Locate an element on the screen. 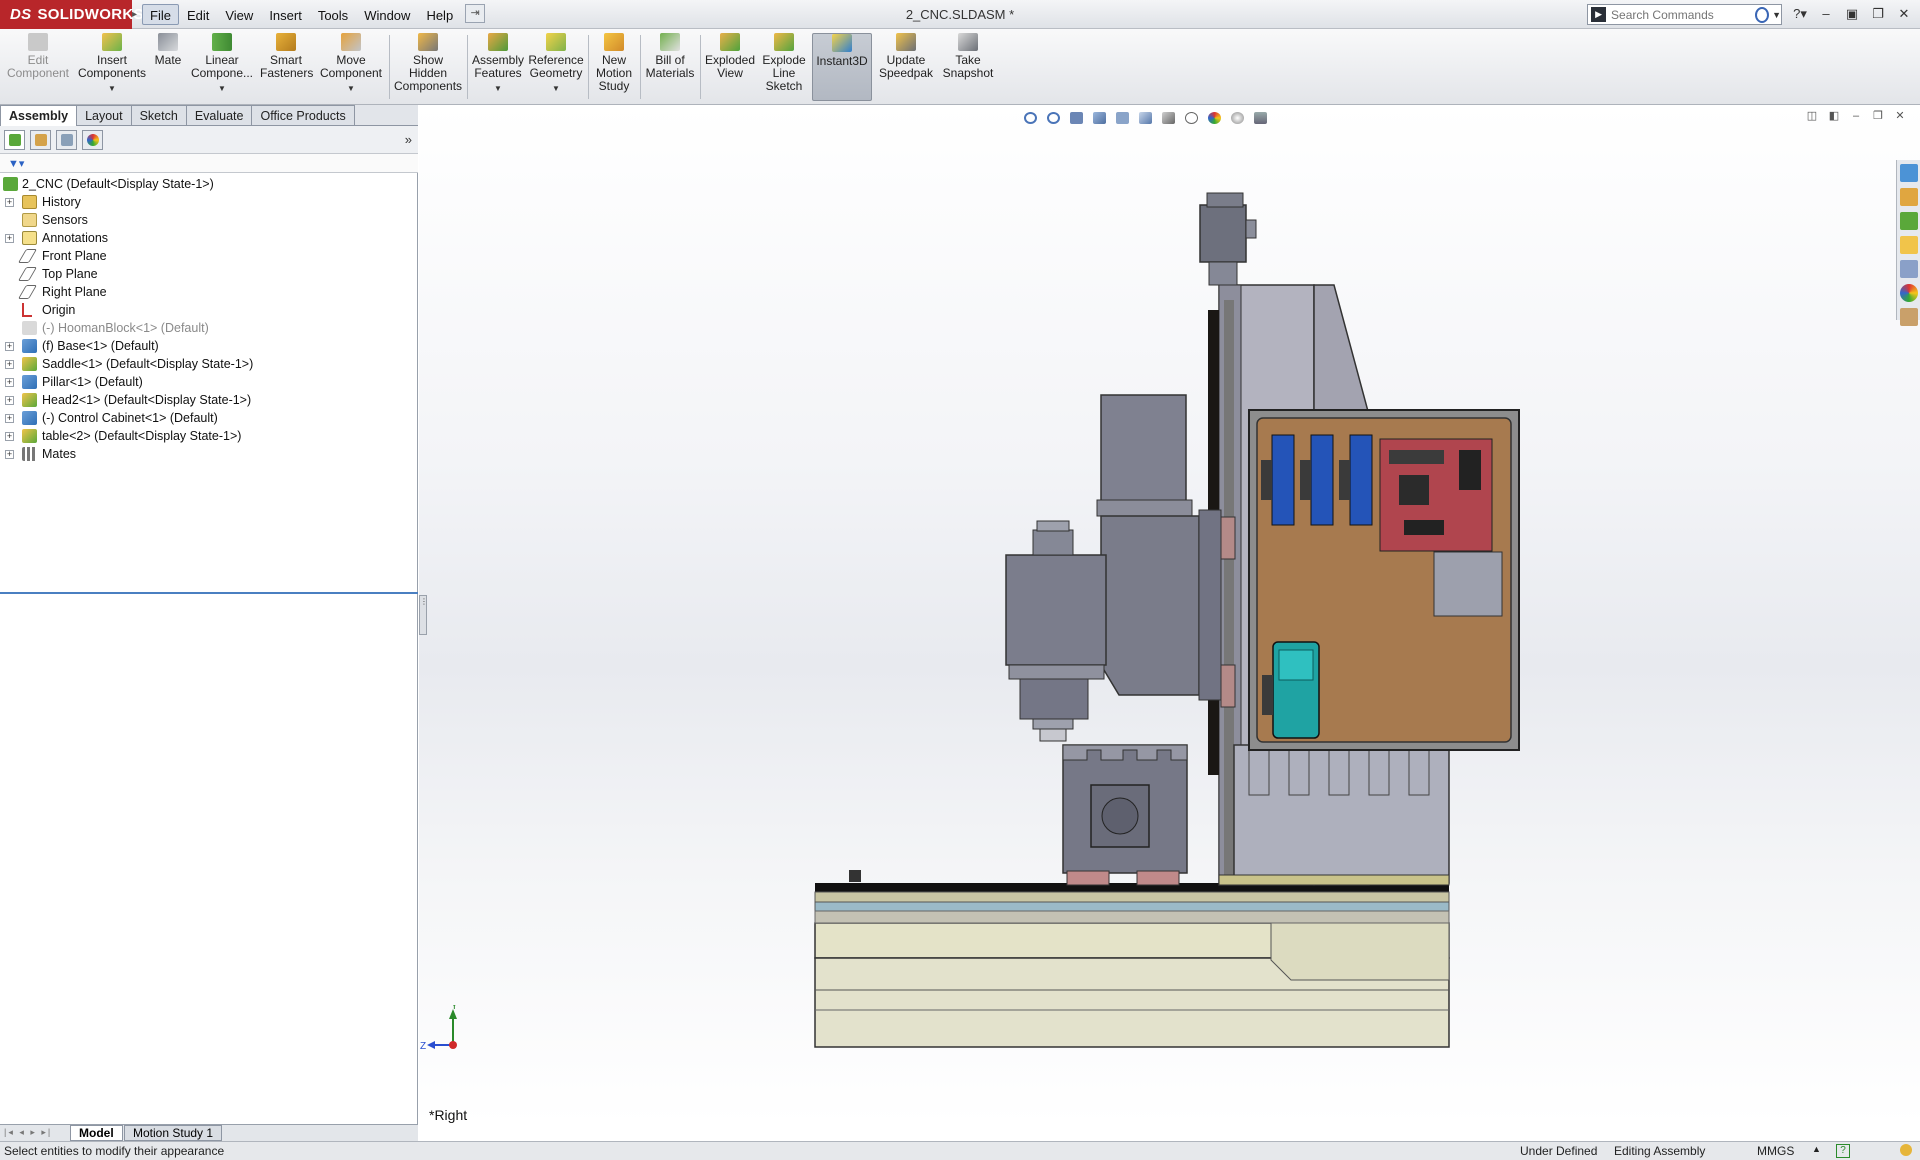 The width and height of the screenshot is (1920, 1160). spindle-motor is located at coordinates (1143, 449).